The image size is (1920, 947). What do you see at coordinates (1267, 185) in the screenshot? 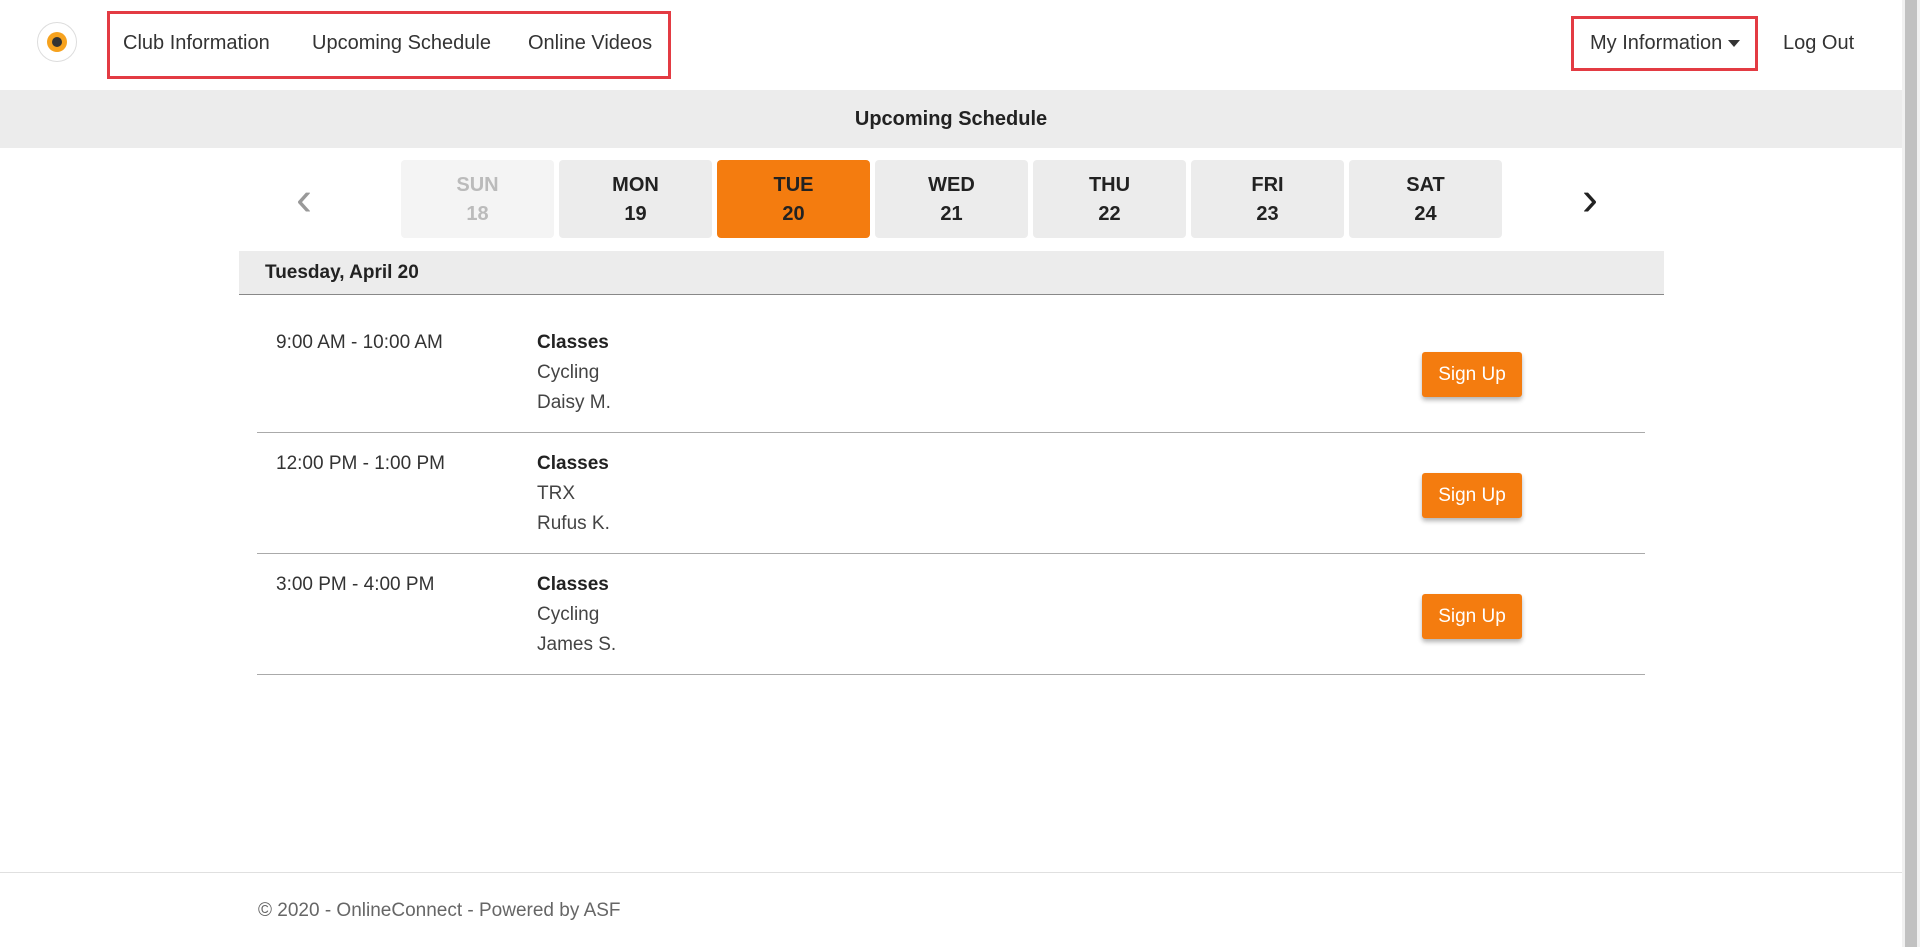
I see `day-name: FRI` at bounding box center [1267, 185].